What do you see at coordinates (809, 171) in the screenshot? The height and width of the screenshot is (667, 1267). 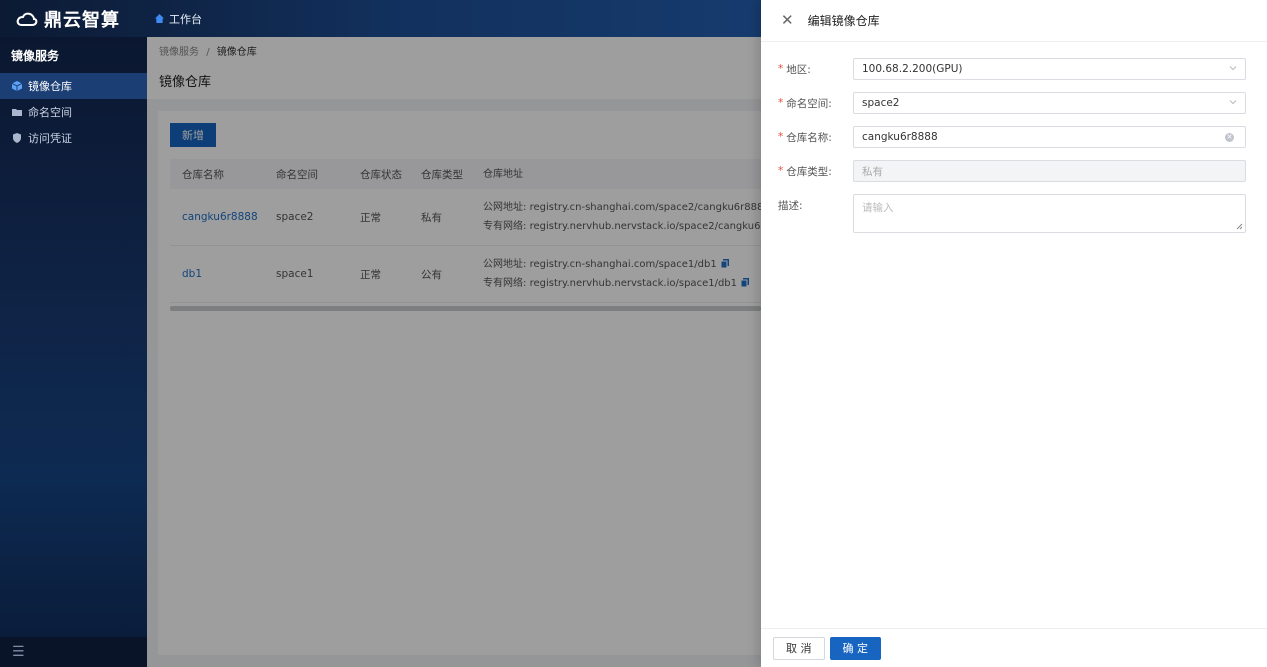 I see `repo-type-label: 仓库类型:` at bounding box center [809, 171].